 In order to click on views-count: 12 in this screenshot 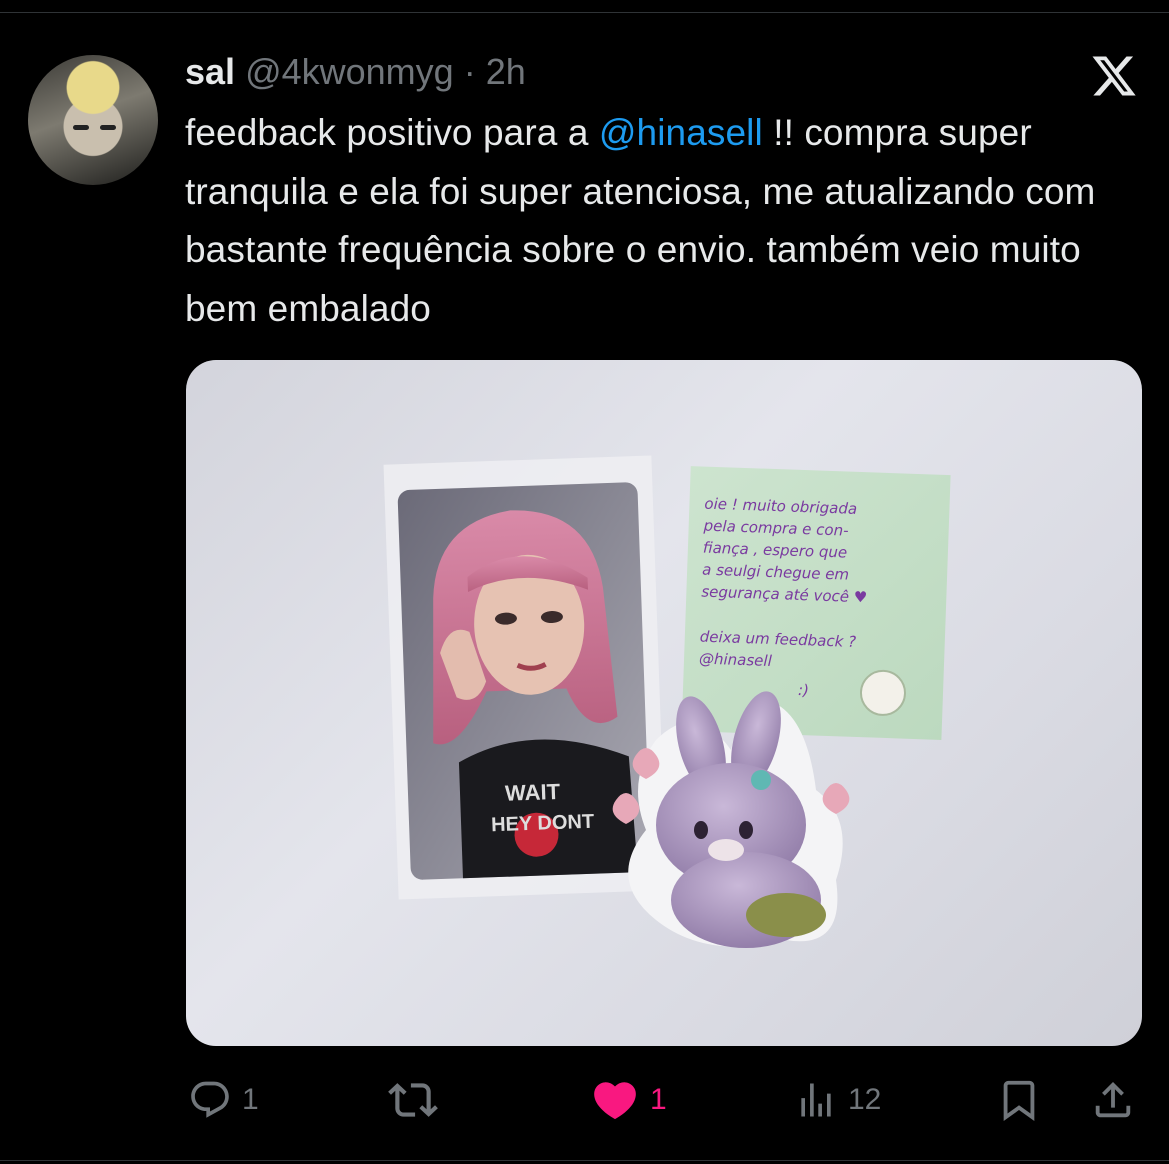, I will do `click(865, 1099)`.